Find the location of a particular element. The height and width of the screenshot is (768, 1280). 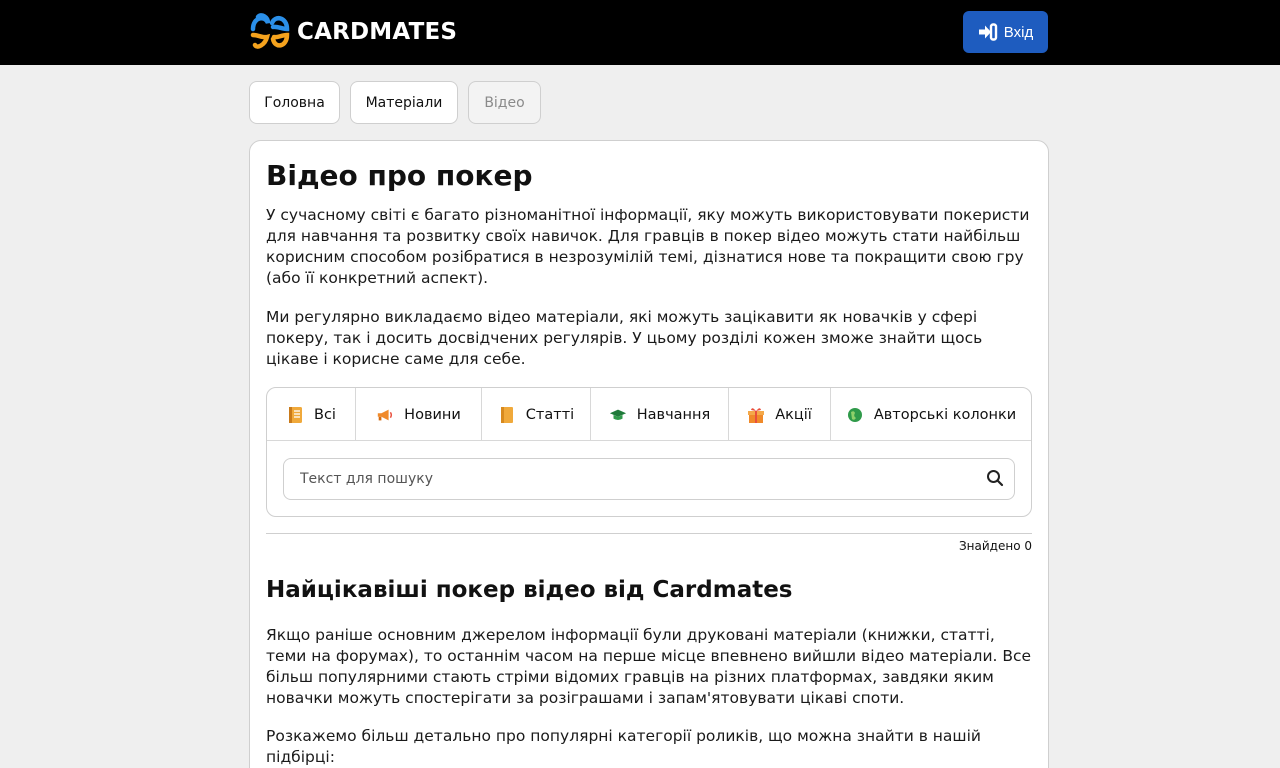

globe-icon is located at coordinates (855, 415).